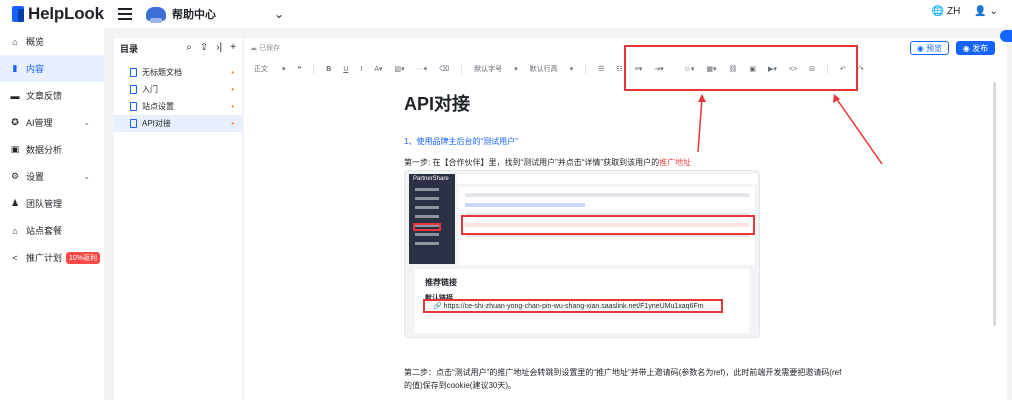  What do you see at coordinates (431, 179) in the screenshot?
I see `screenshot-brand: PartnerShare` at bounding box center [431, 179].